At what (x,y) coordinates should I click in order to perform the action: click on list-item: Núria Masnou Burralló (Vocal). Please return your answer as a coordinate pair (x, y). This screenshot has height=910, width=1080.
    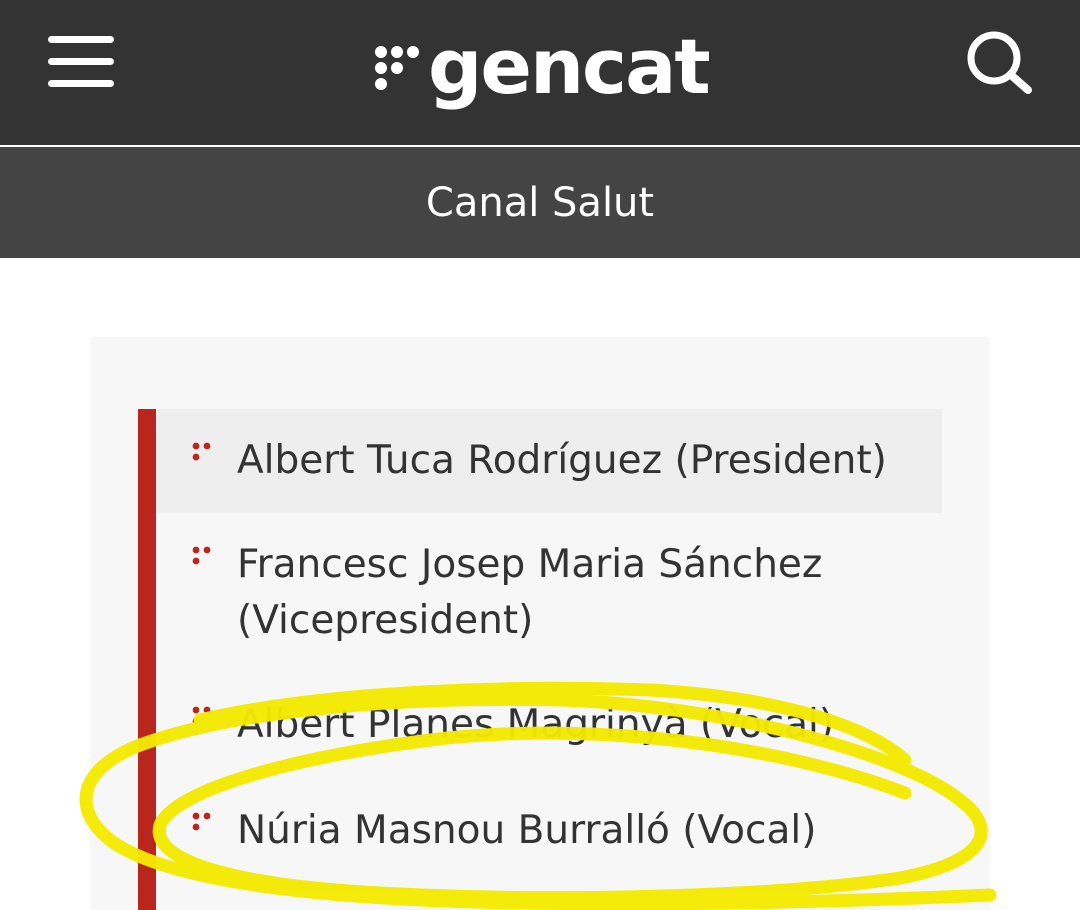
    Looking at the image, I should click on (549, 832).